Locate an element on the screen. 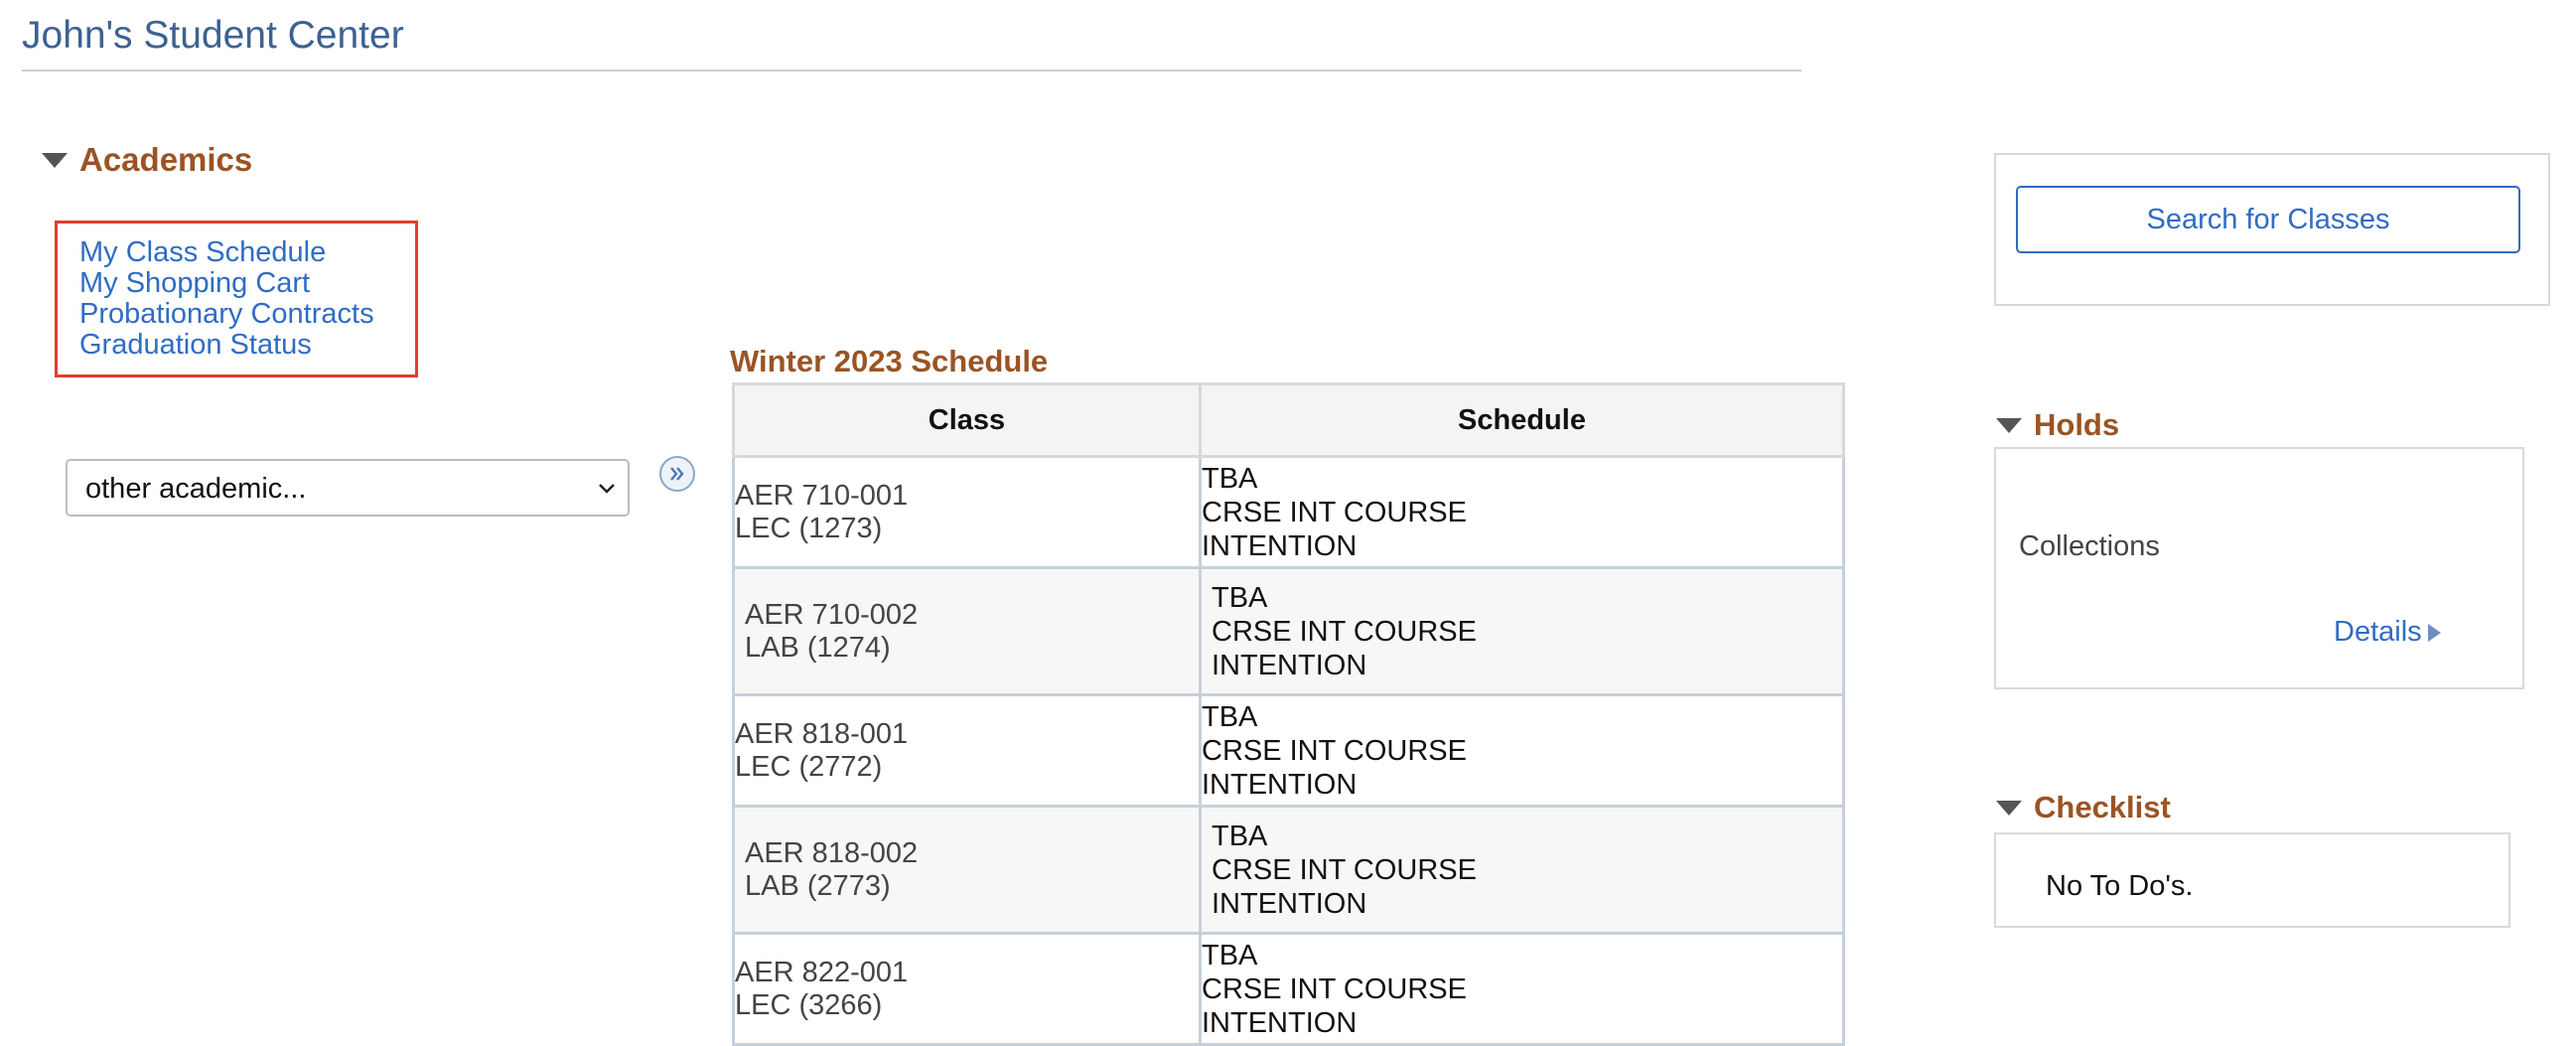  holds-panel: Collections Details is located at coordinates (2259, 568).